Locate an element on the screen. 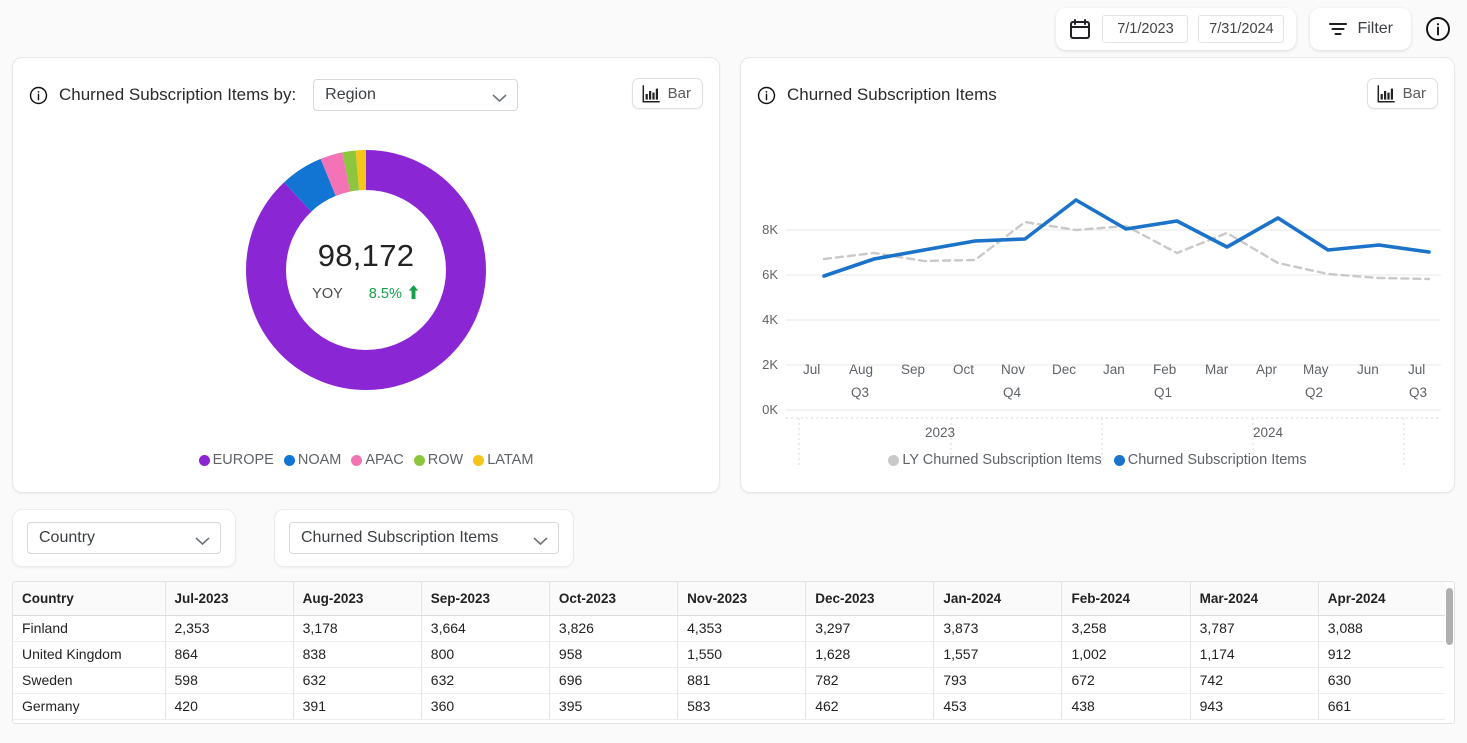  legend-item: EUROPE is located at coordinates (236, 460).